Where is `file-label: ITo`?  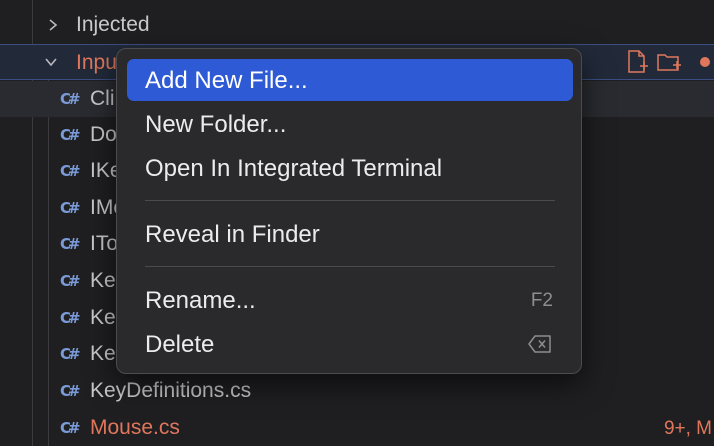 file-label: ITo is located at coordinates (104, 243).